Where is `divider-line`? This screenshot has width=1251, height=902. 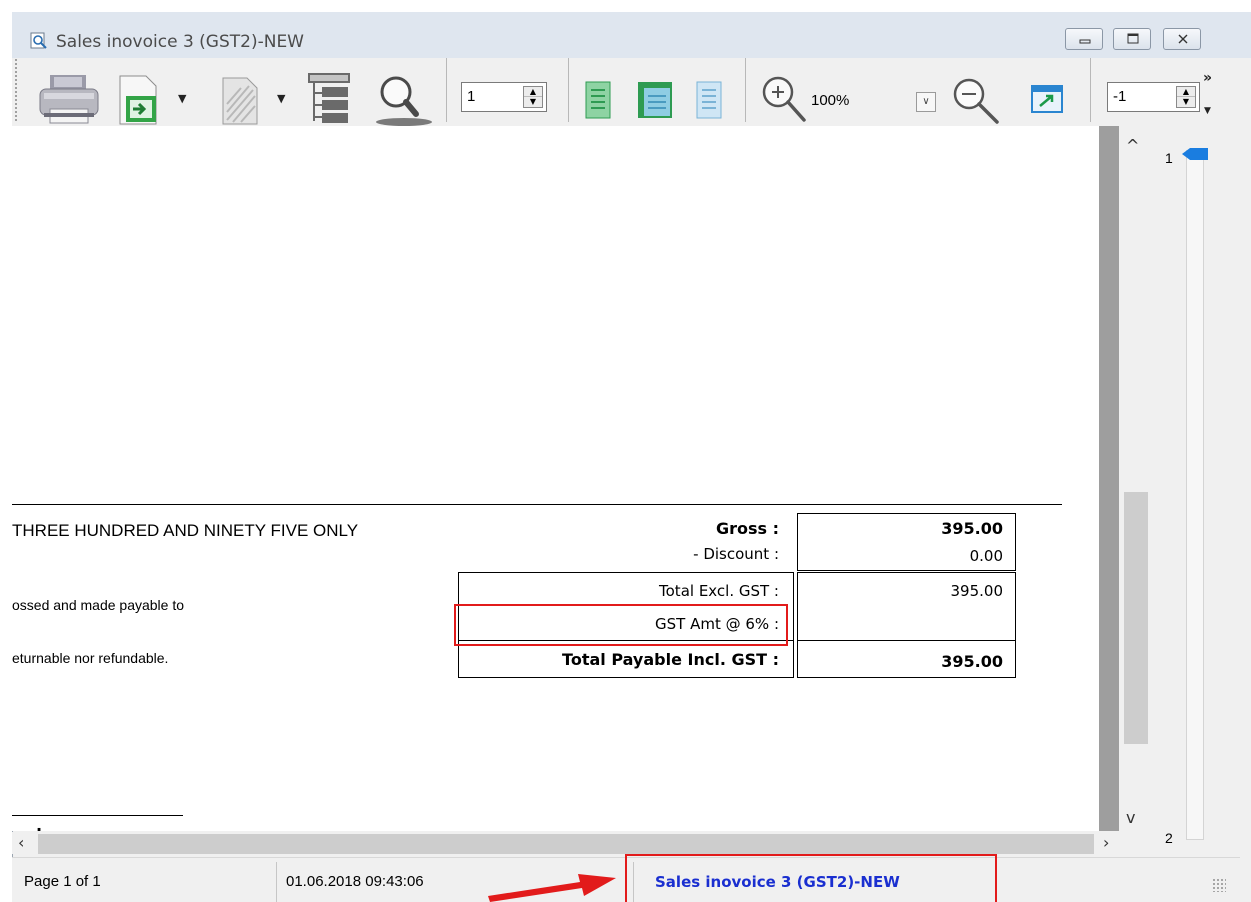 divider-line is located at coordinates (537, 504).